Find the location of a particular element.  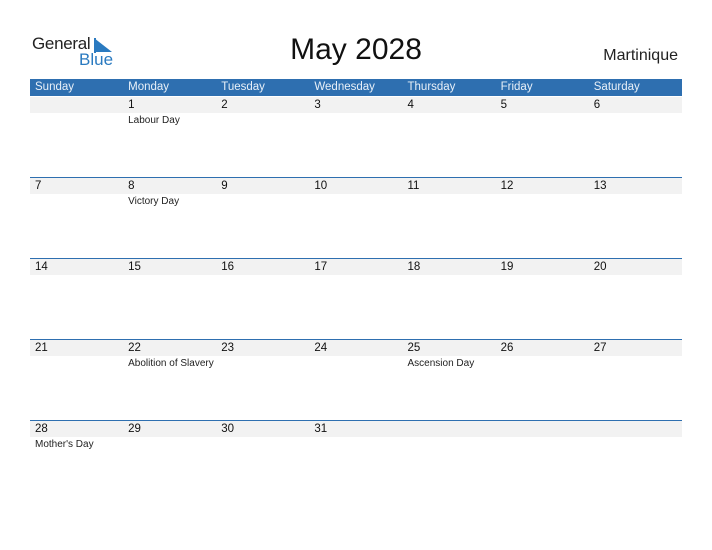

weekday-friday: Friday is located at coordinates (516, 87).